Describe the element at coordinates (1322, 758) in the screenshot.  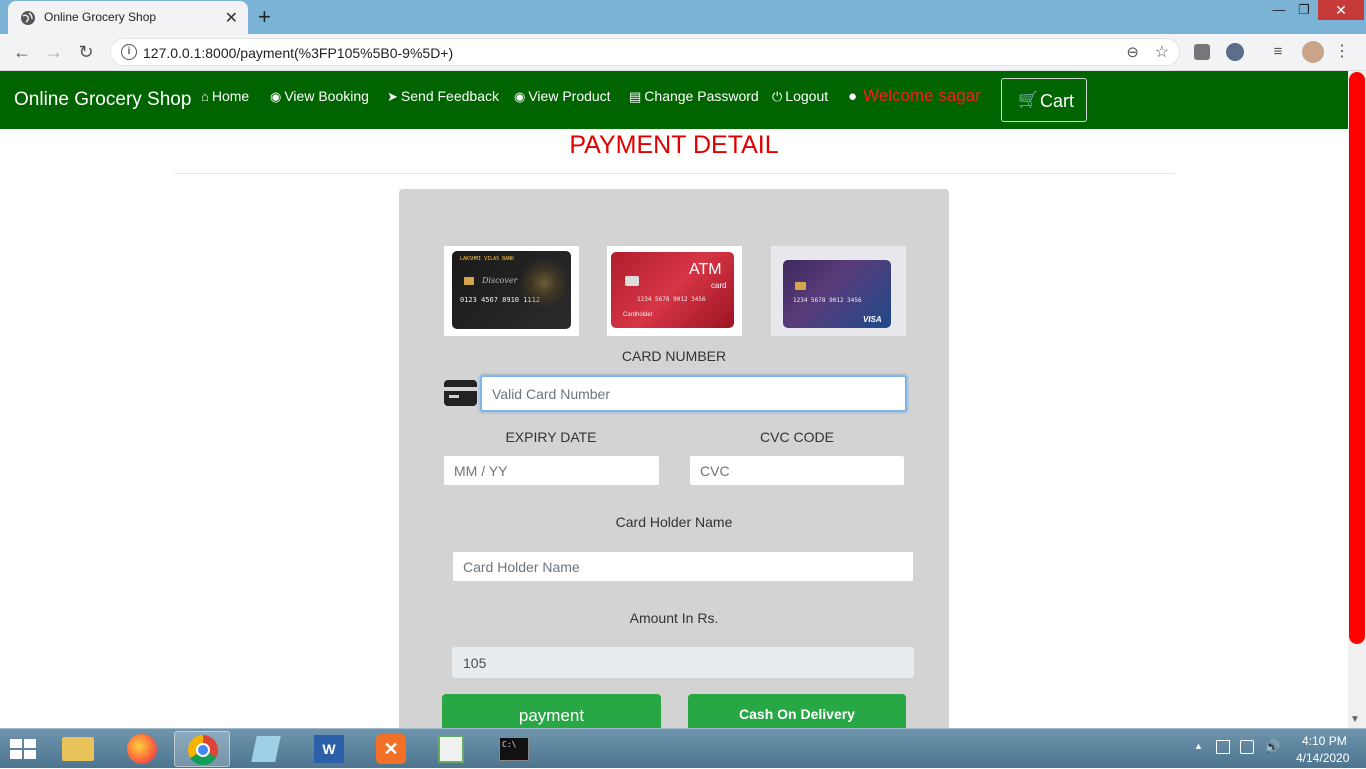
I see `clock-date: 4/14/2020` at that location.